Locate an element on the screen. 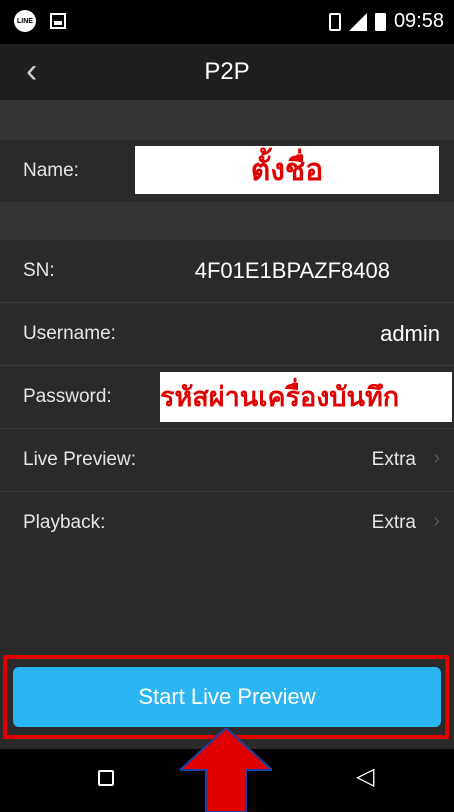 This screenshot has height=812, width=454. password-field: รหัสผ่านเครื่องบันทึก is located at coordinates (306, 397).